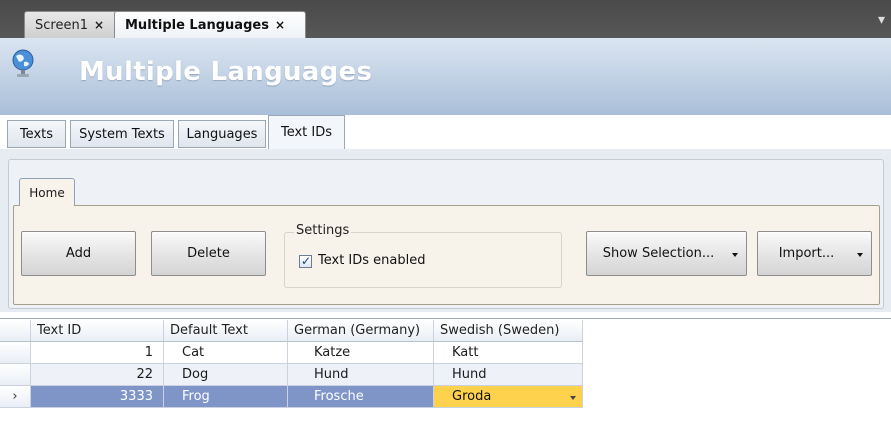 Image resolution: width=891 pixels, height=431 pixels. What do you see at coordinates (222, 134) in the screenshot?
I see `tab-languages: Languages` at bounding box center [222, 134].